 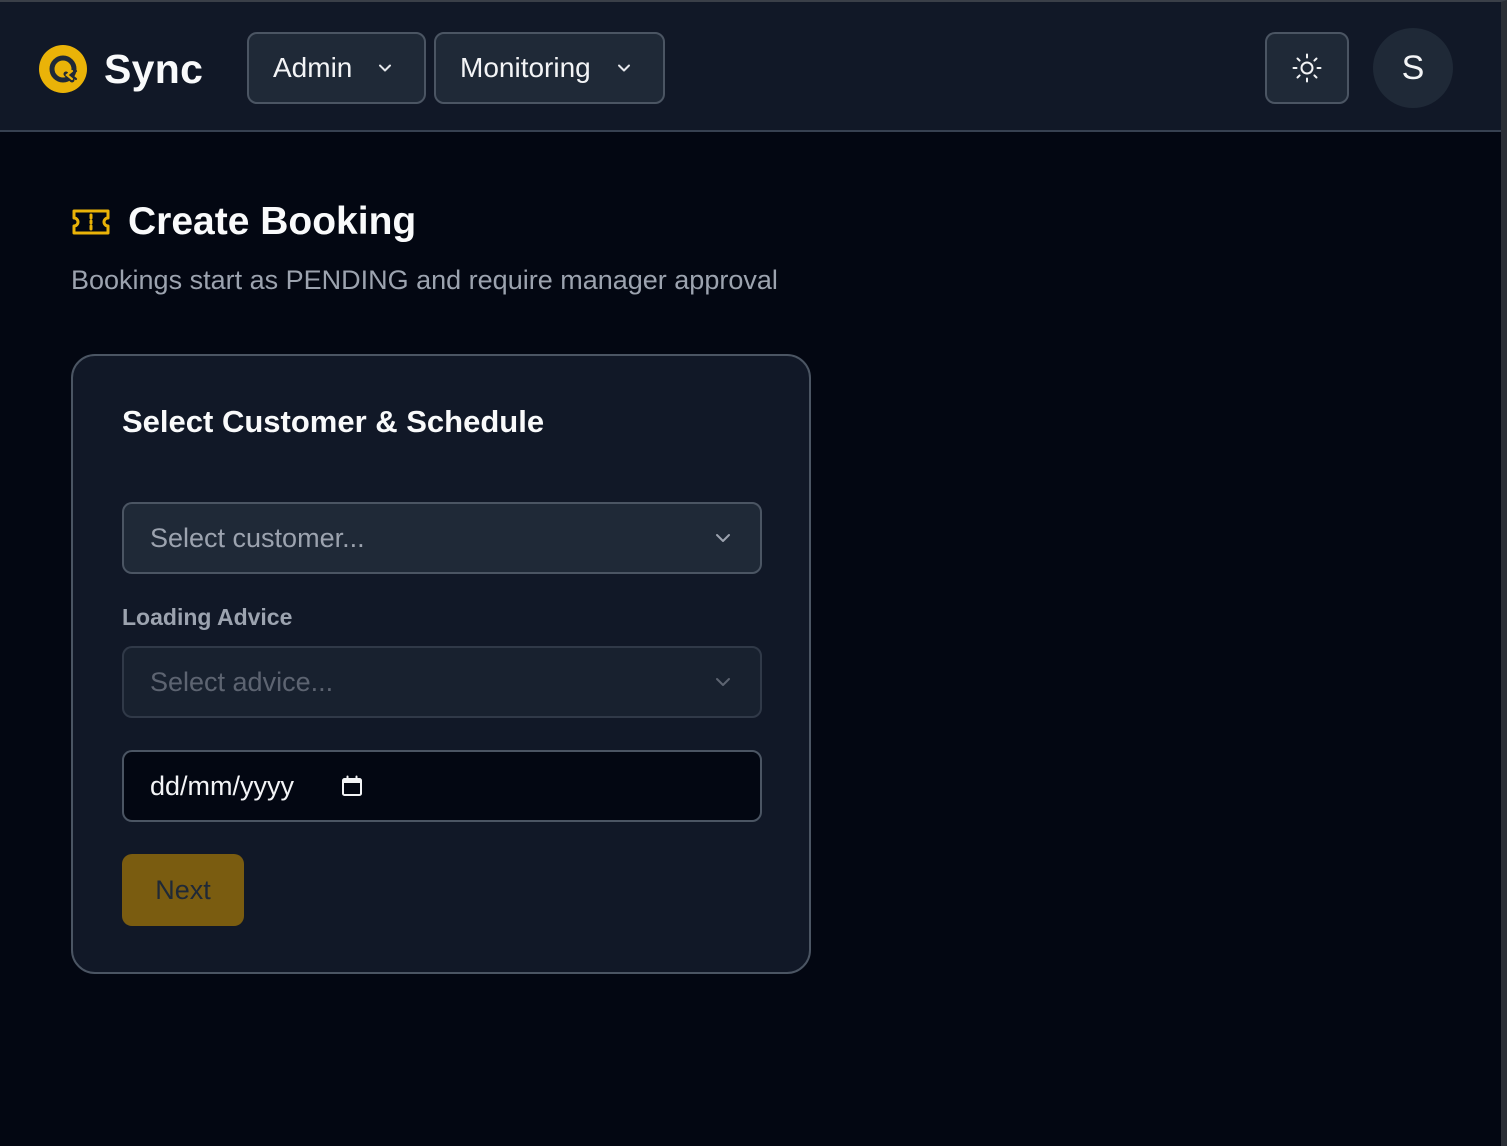 What do you see at coordinates (352, 786) in the screenshot?
I see `calendar-icon` at bounding box center [352, 786].